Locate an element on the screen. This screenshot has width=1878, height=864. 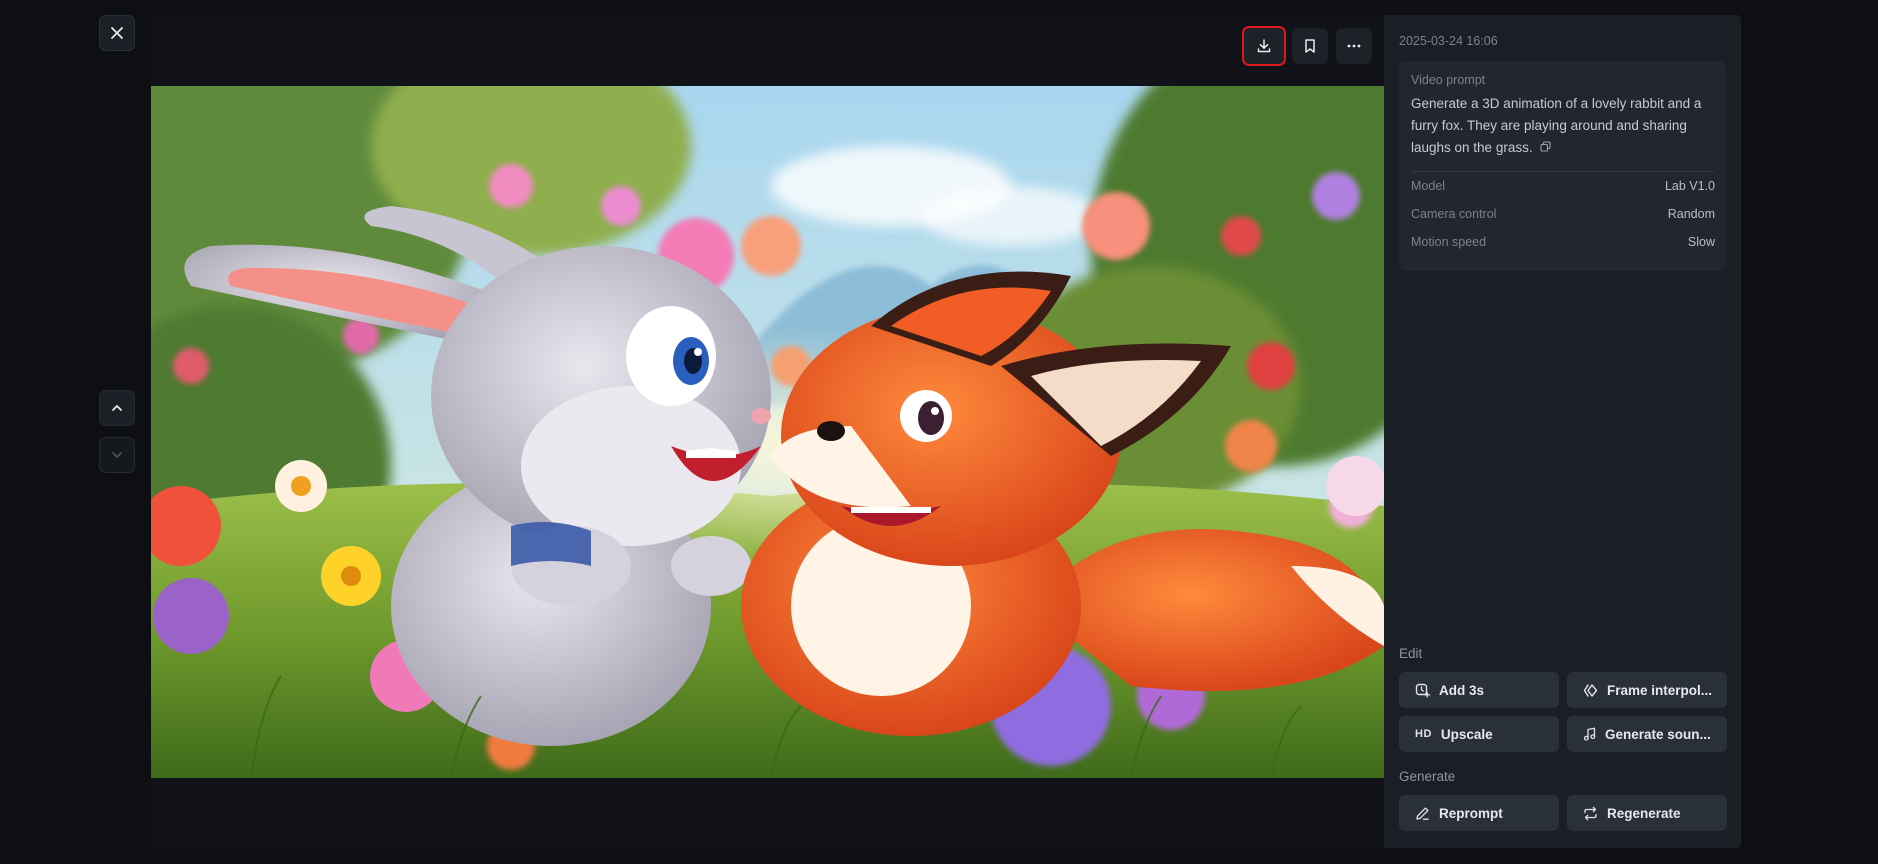
reprompt-label: Reprompt is located at coordinates (1471, 813).